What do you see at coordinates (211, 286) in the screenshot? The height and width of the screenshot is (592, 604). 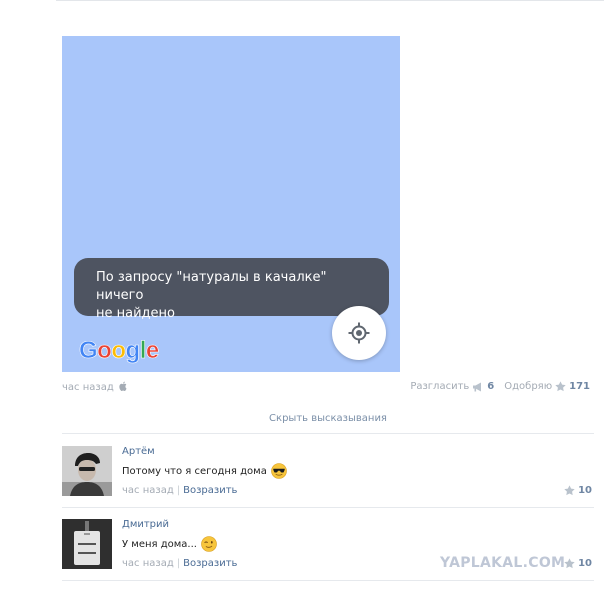 I see `toast-line-1: По запросу "натуралы в качалке" ничего` at bounding box center [211, 286].